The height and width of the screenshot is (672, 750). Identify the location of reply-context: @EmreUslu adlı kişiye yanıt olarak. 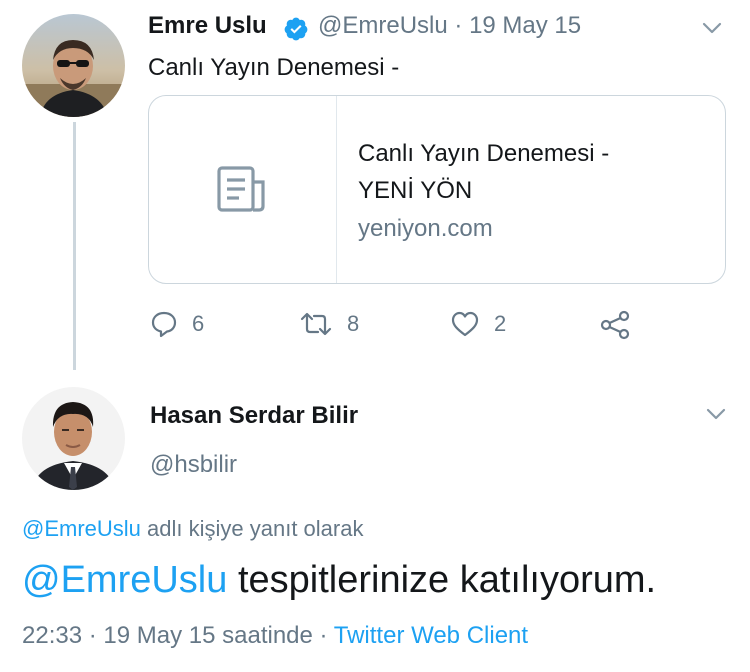
(192, 529).